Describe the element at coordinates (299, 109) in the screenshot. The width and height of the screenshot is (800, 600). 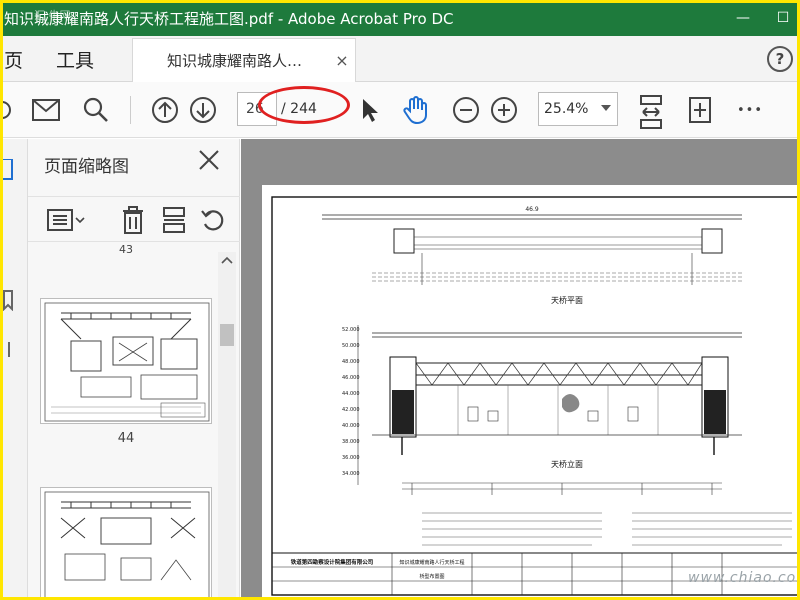
I see `page-total-label: / 244` at that location.